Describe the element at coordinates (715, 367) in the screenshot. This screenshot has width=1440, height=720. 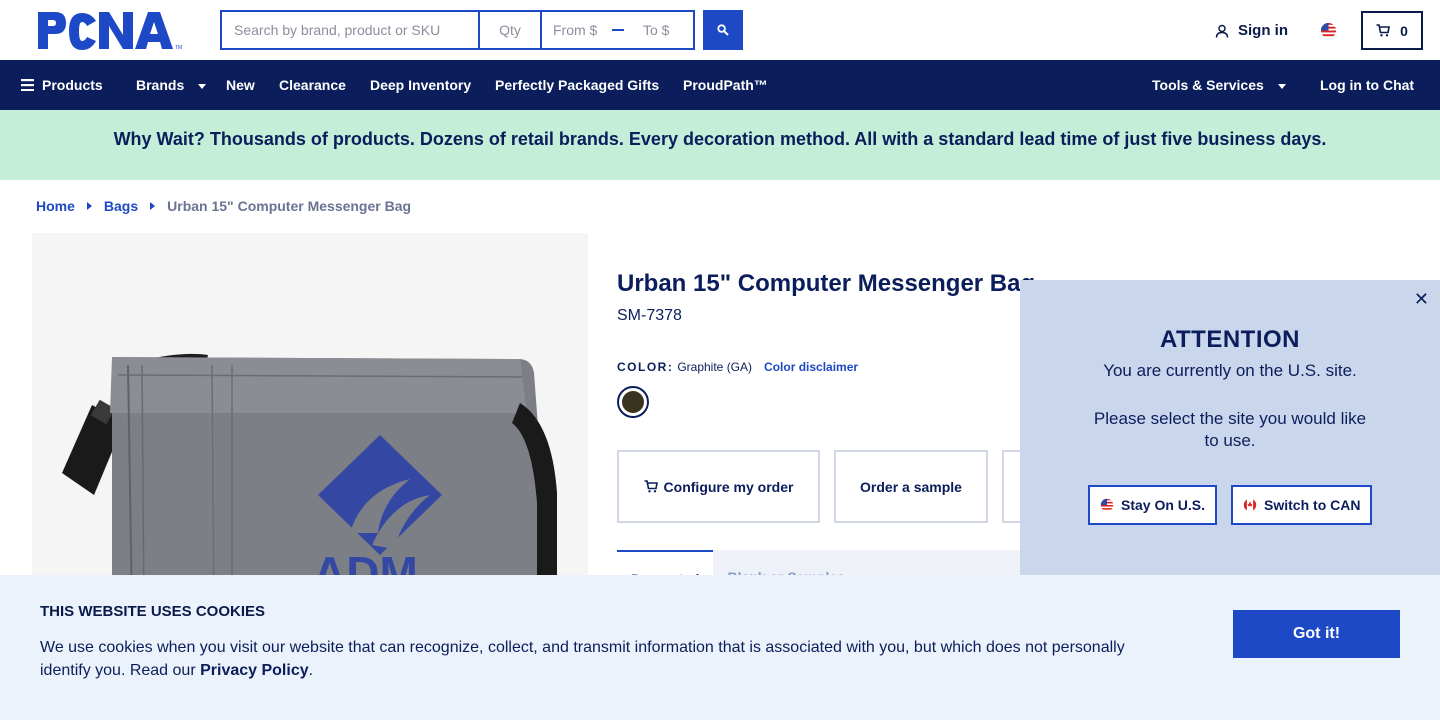
I see `color-value: Graphite (GA)` at that location.